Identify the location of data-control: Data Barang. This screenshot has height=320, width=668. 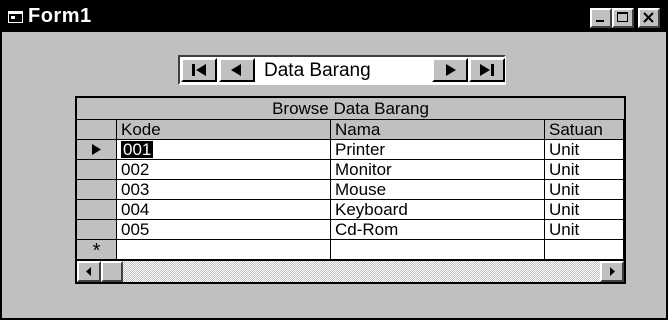
(342, 70).